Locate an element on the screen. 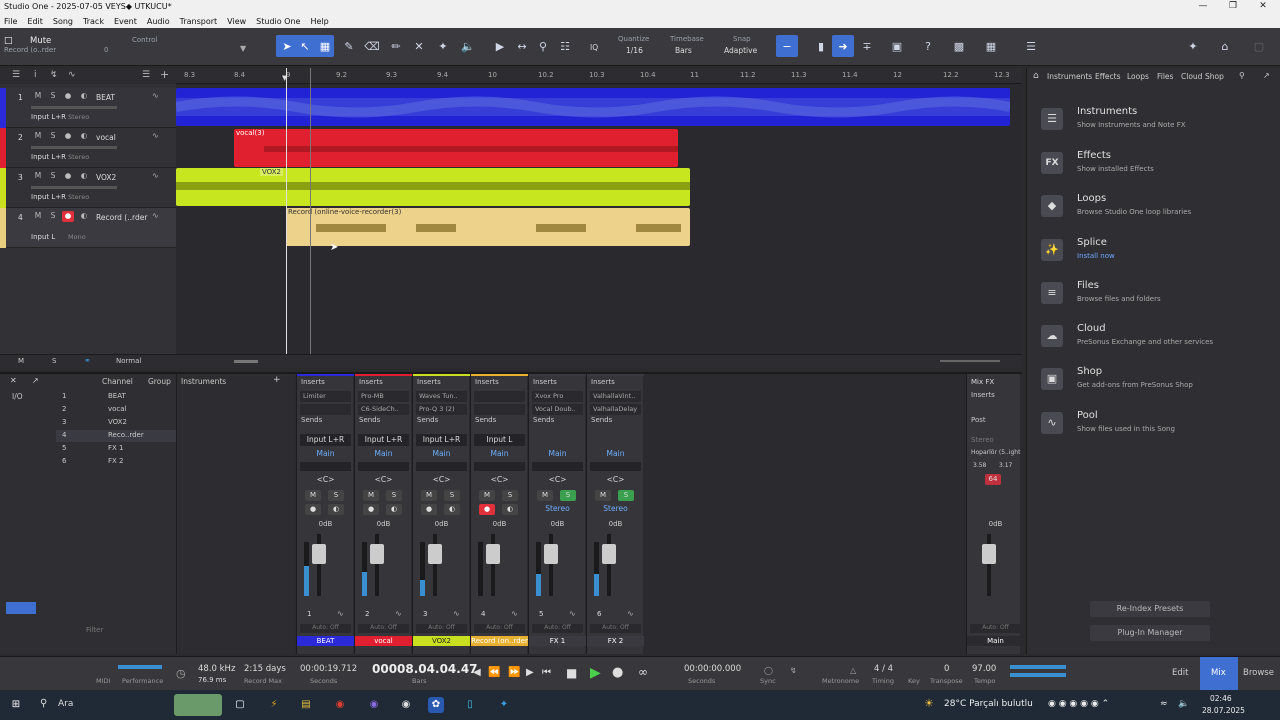 This screenshot has width=1280, height=720. cloud-status-icon: ▢ is located at coordinates (1259, 47).